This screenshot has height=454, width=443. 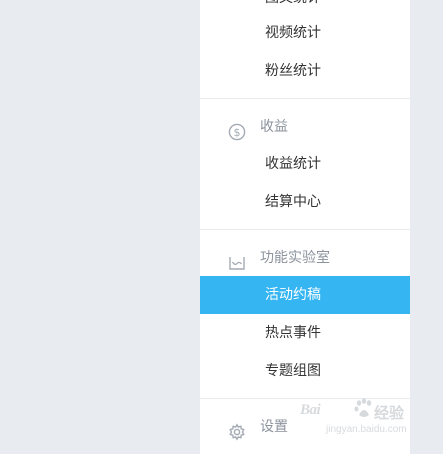 What do you see at coordinates (305, 164) in the screenshot?
I see `sidebar-item-revenue-stats: 收益统计` at bounding box center [305, 164].